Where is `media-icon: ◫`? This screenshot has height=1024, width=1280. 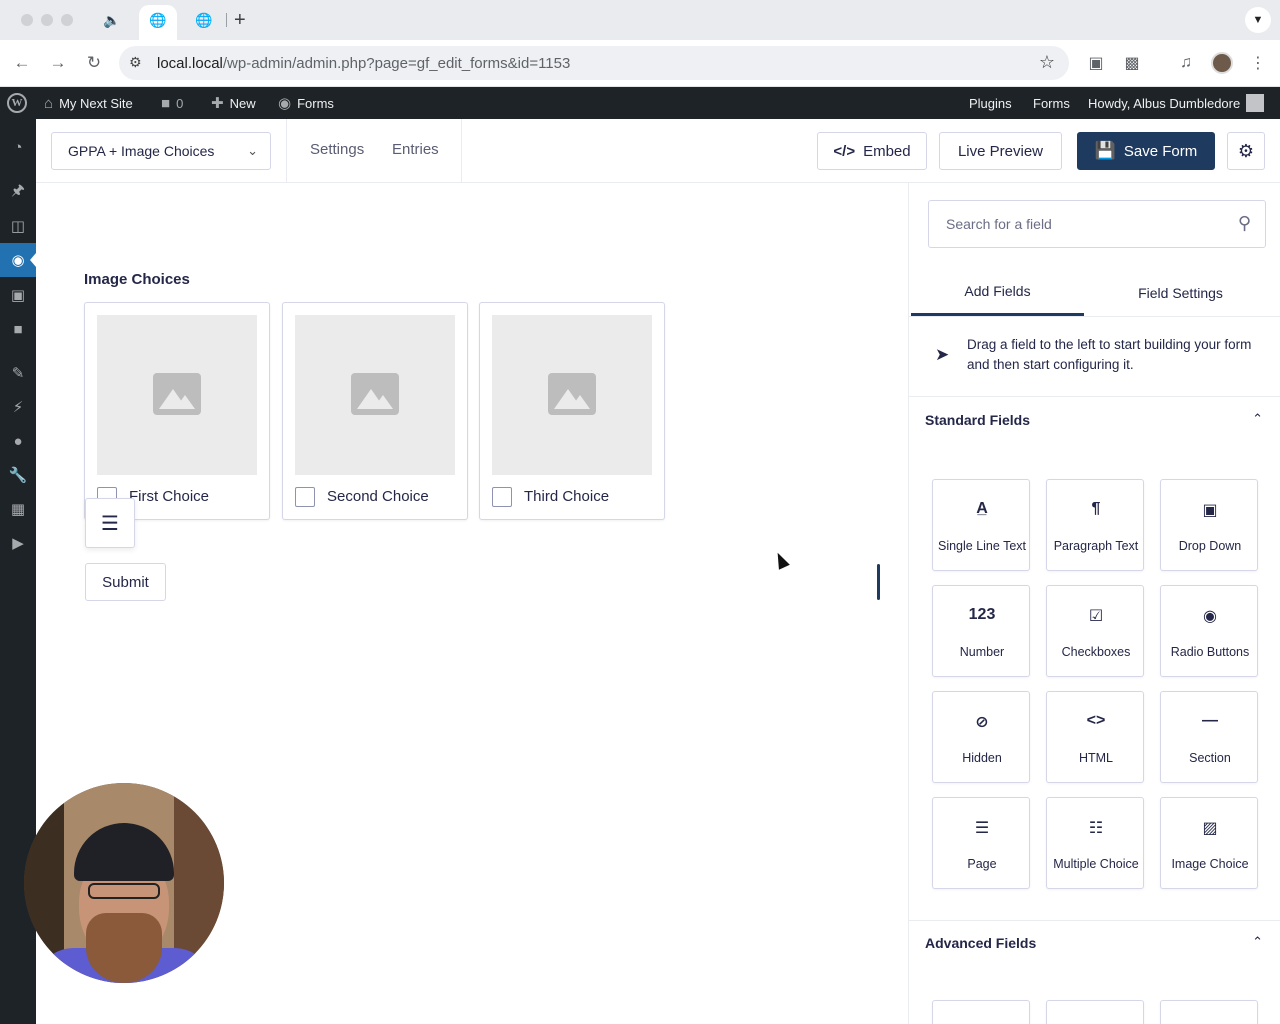 media-icon: ◫ is located at coordinates (18, 226).